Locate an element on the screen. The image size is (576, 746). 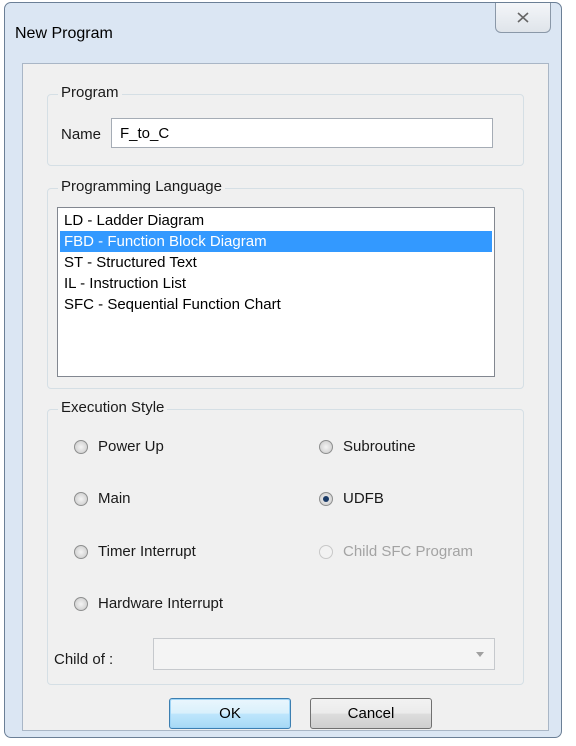
close-button is located at coordinates (523, 18).